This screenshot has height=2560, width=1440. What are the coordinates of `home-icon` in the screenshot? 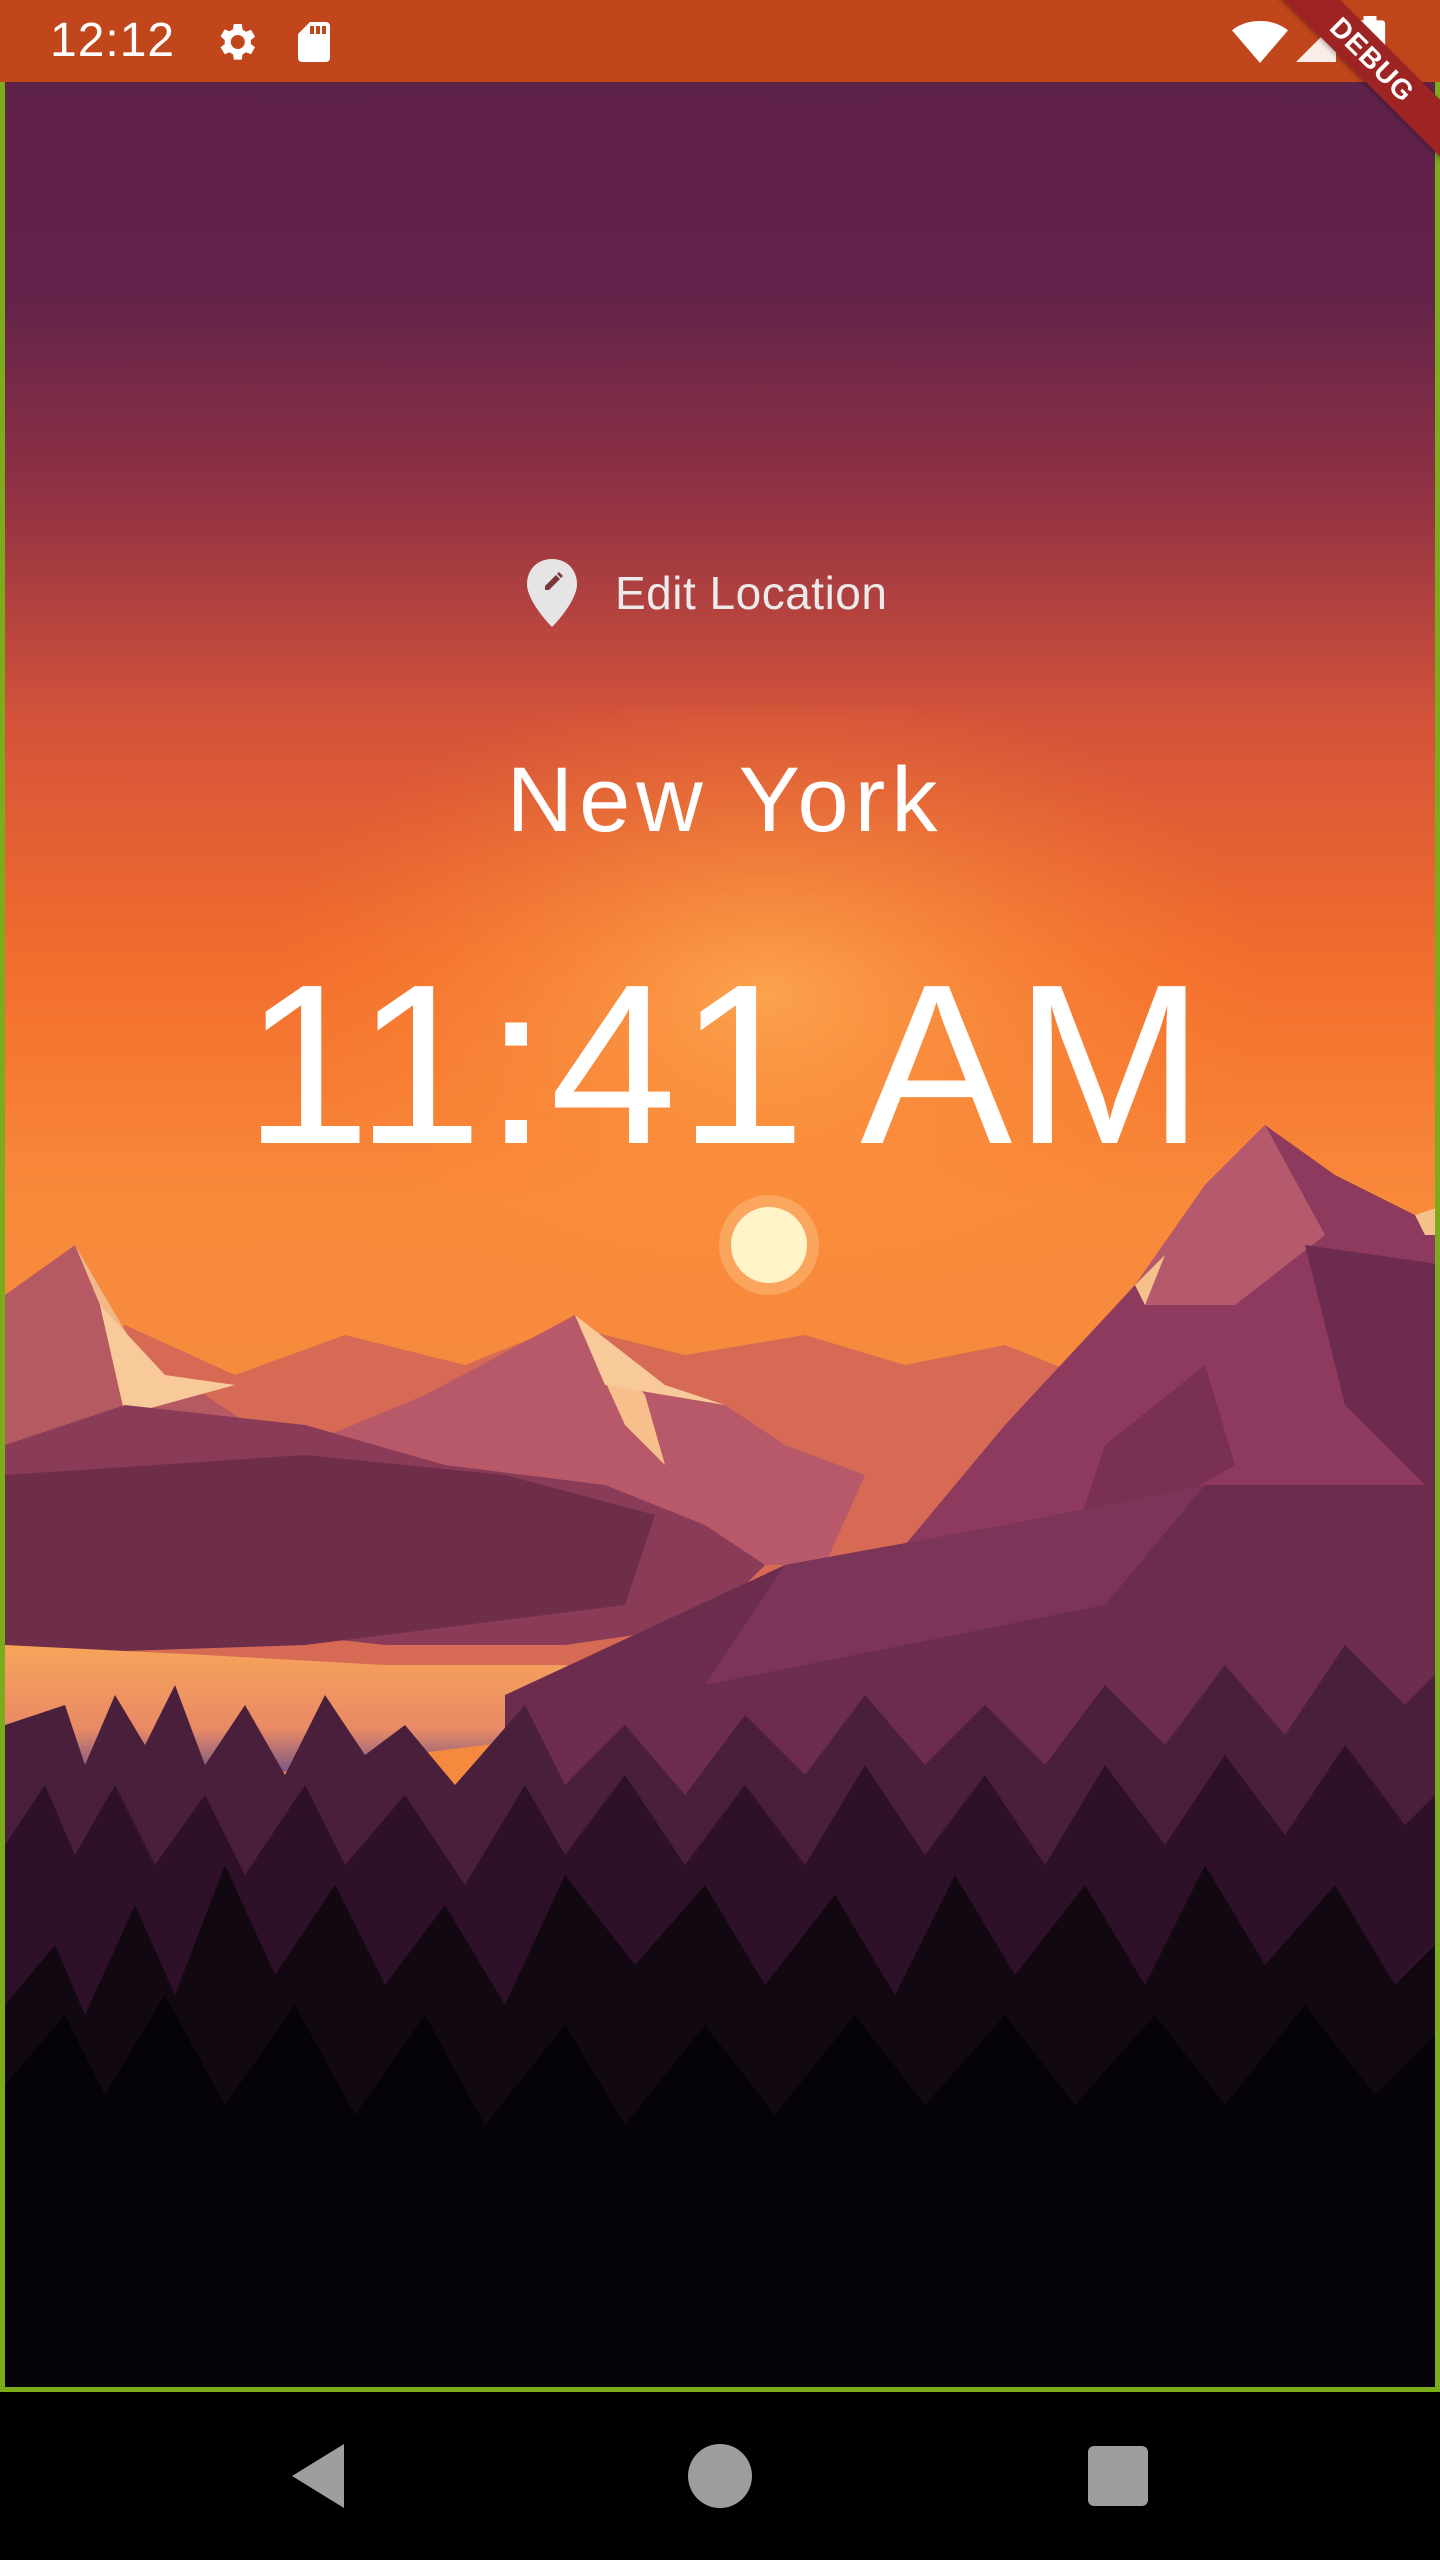 It's located at (720, 2476).